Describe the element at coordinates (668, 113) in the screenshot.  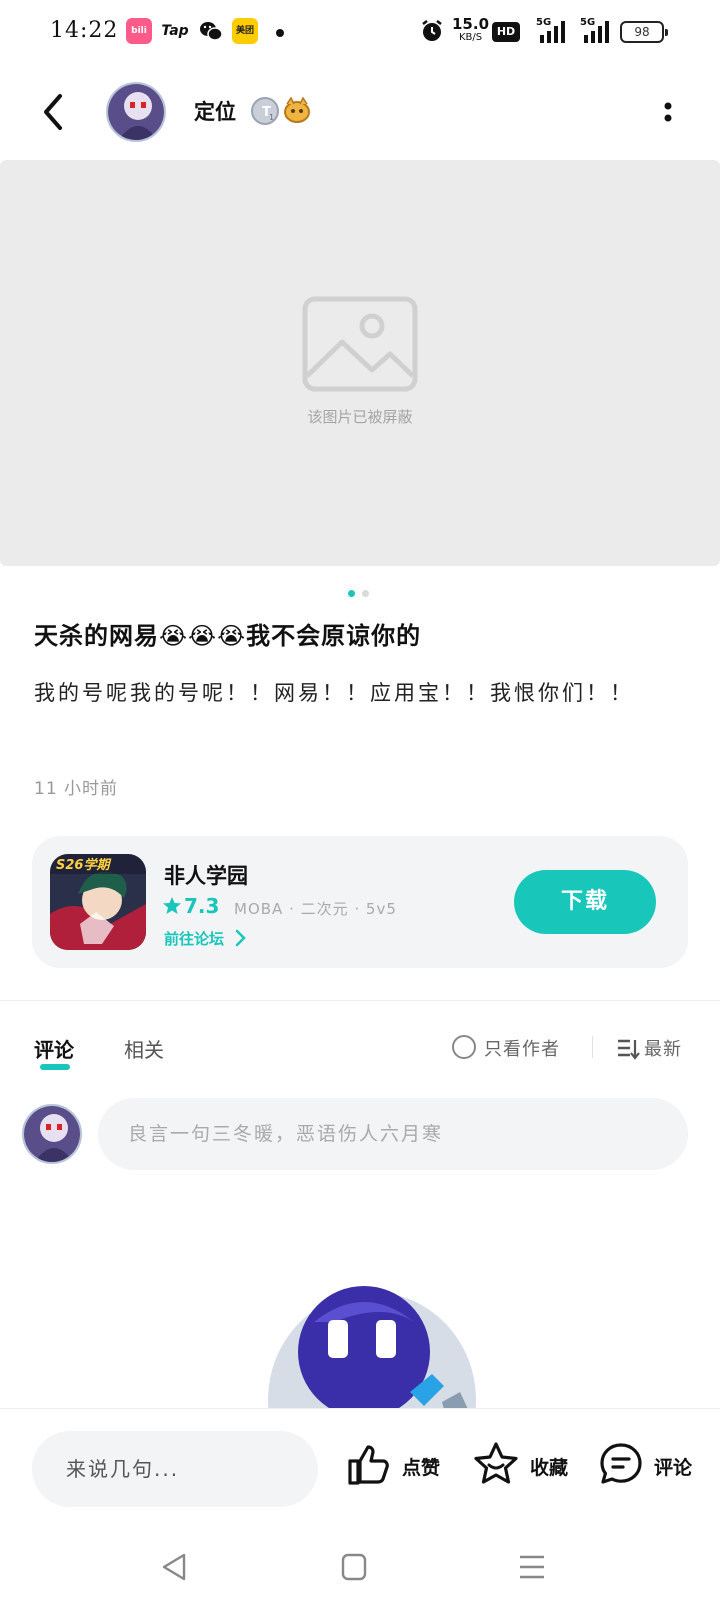
I see `more-options-icon` at that location.